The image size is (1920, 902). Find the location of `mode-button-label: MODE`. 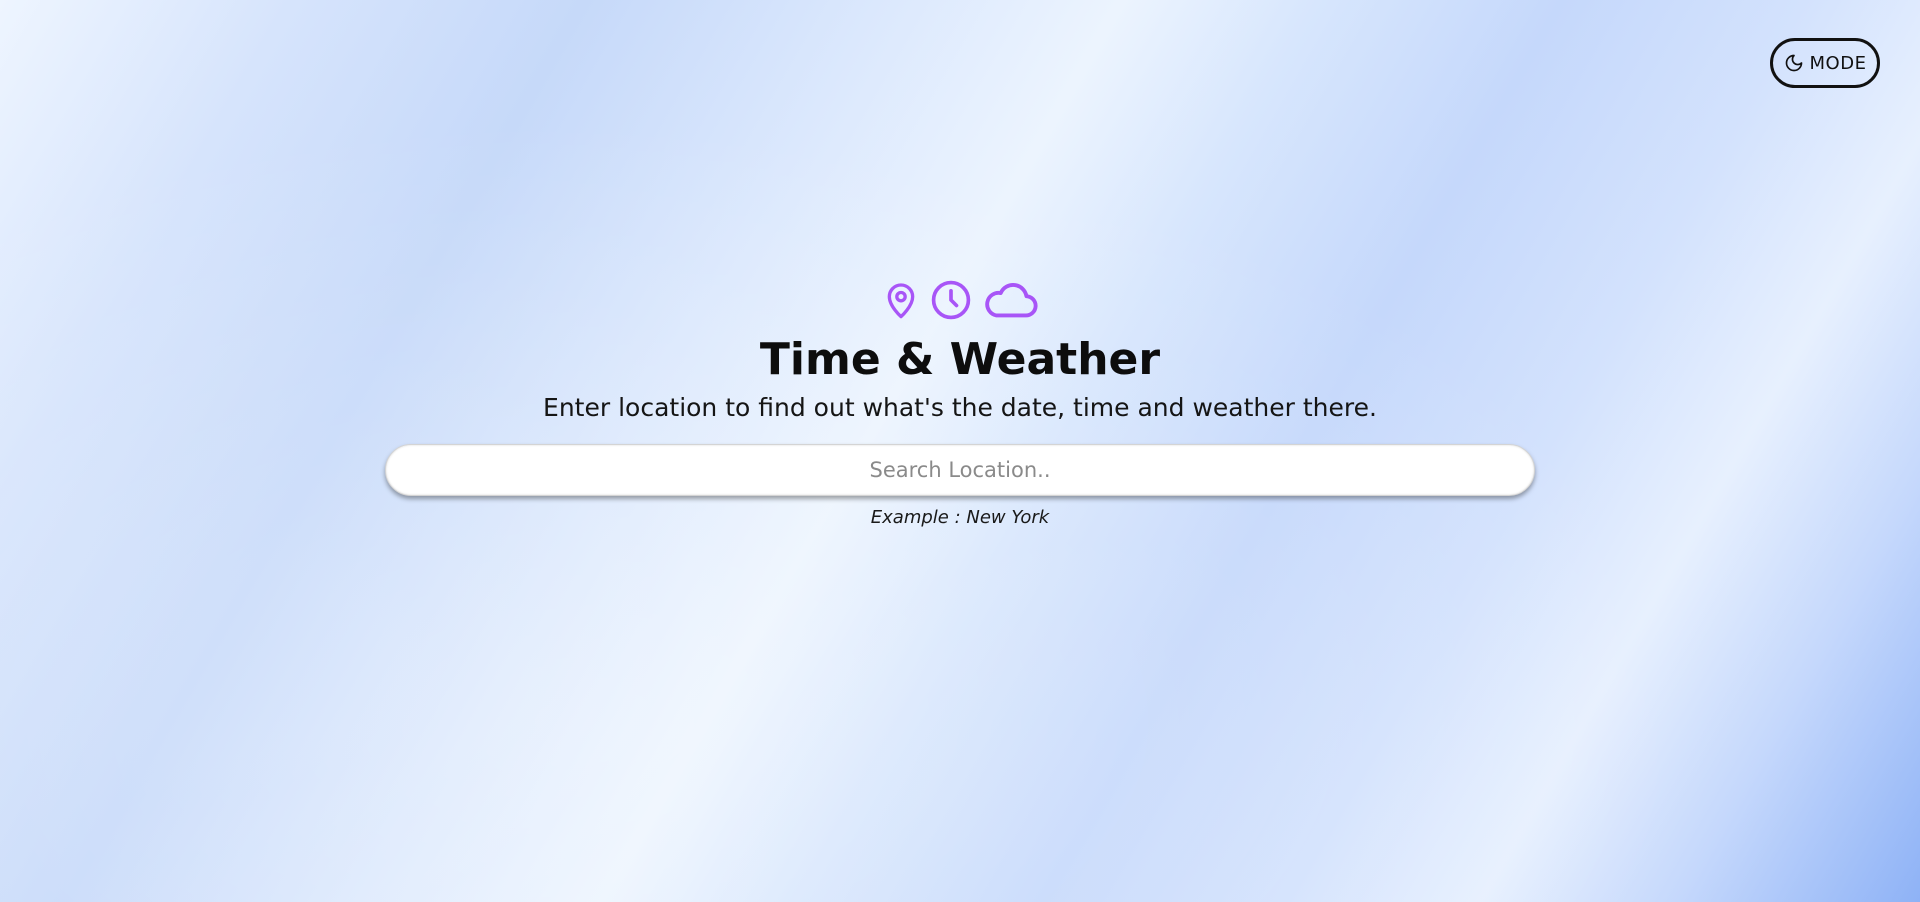

mode-button-label: MODE is located at coordinates (1838, 63).